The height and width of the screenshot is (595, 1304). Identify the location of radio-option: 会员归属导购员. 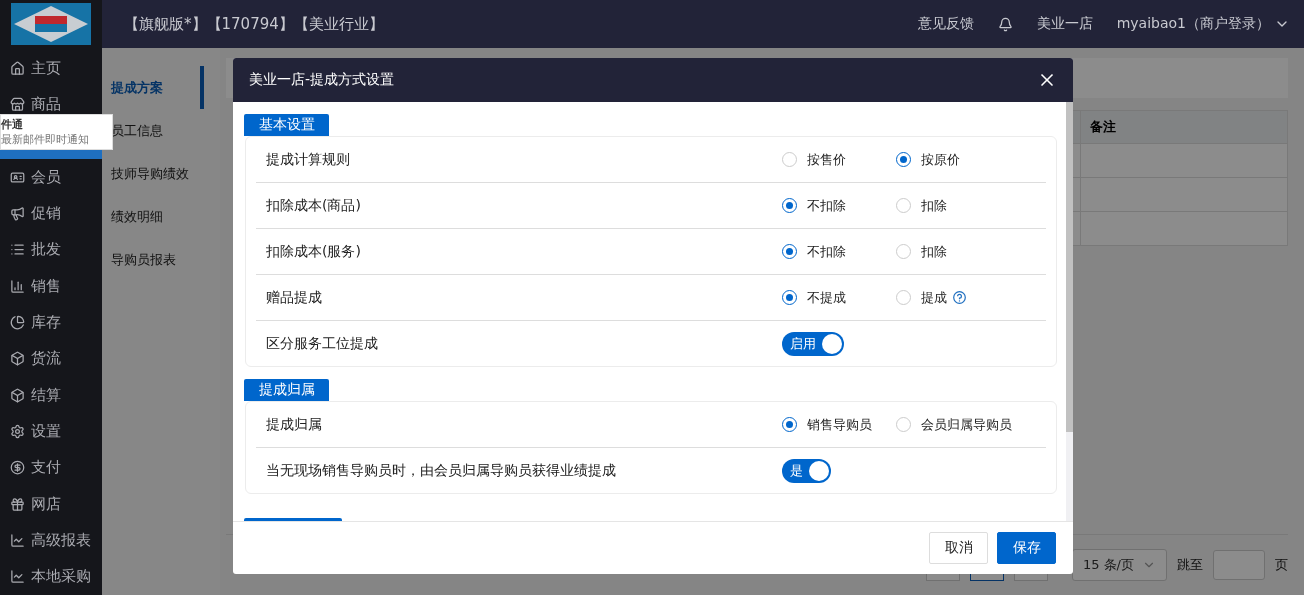
(971, 424).